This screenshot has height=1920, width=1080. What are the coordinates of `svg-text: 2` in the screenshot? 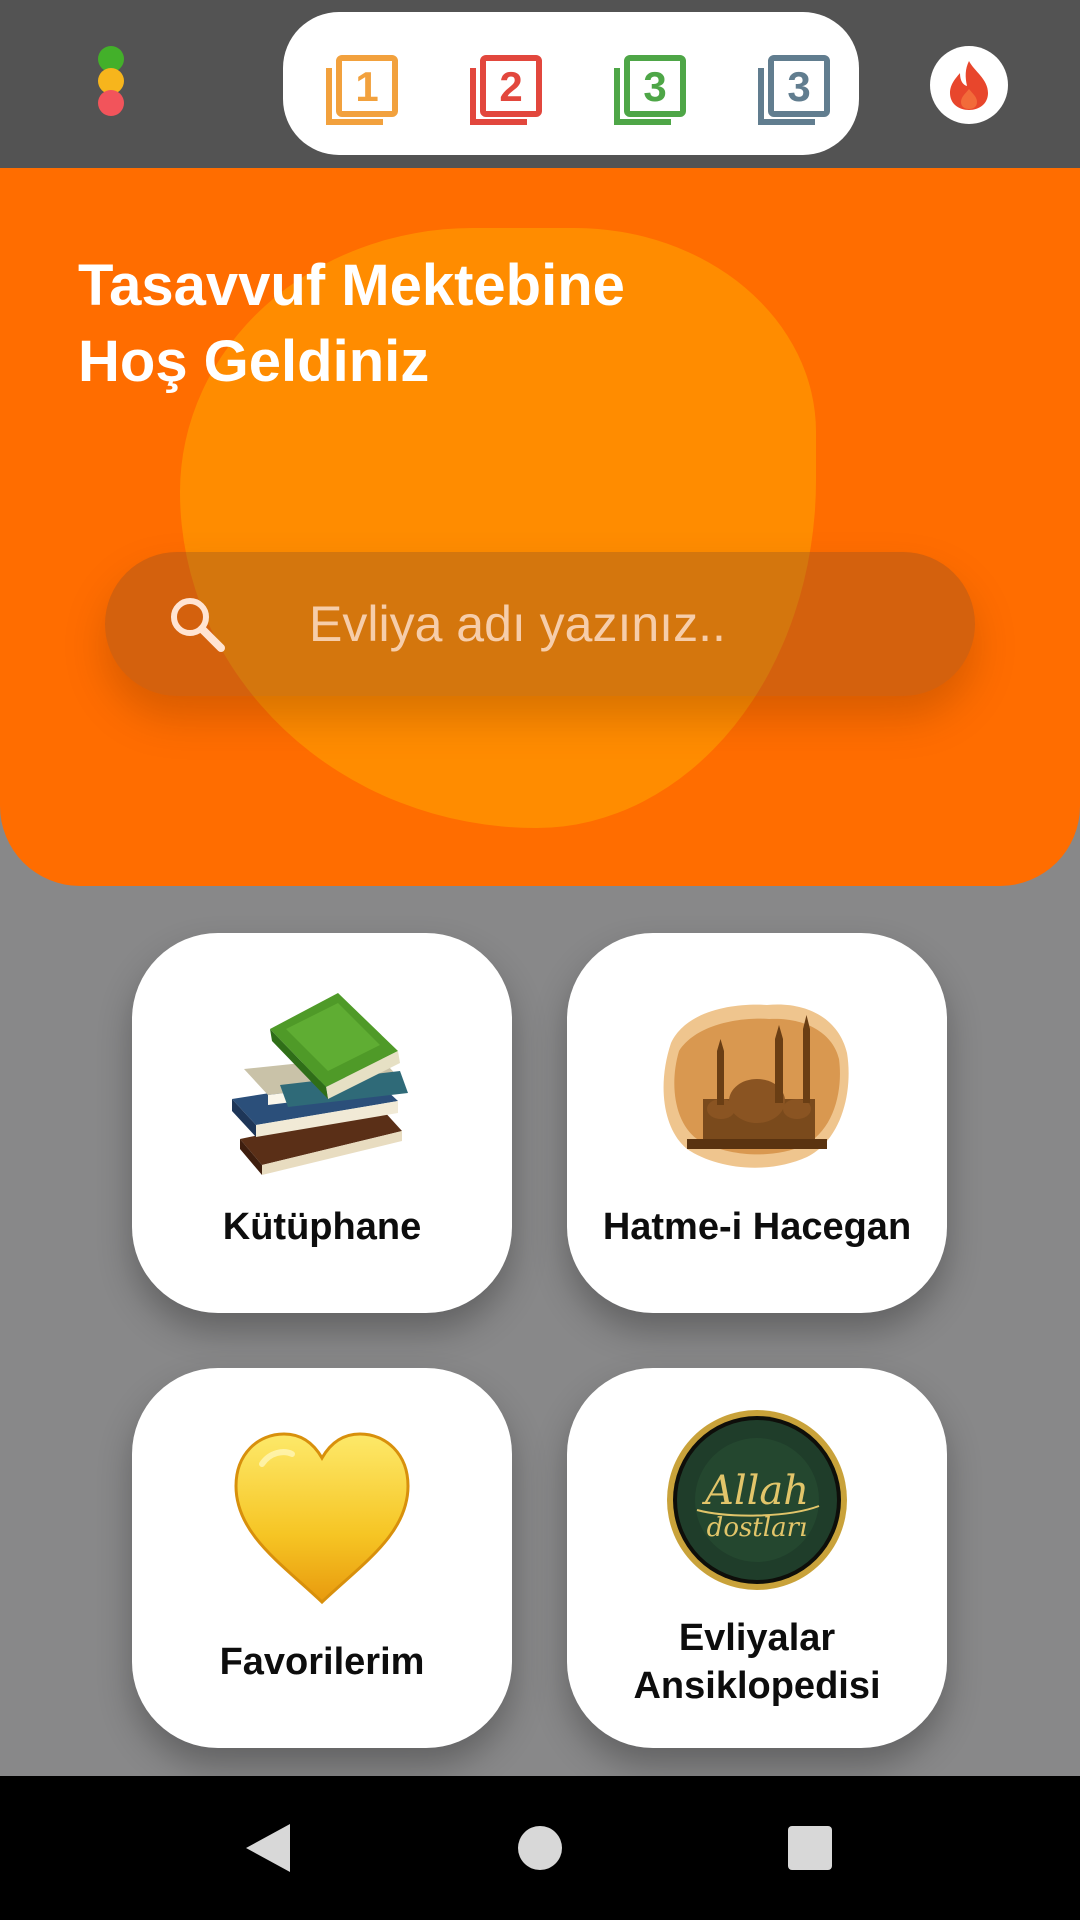 It's located at (510, 86).